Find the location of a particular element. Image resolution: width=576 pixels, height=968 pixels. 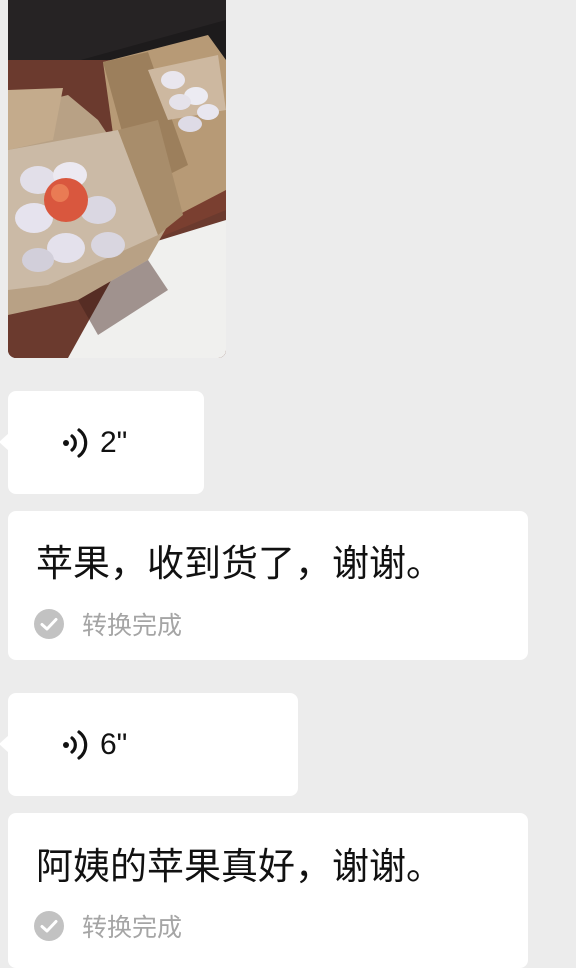

transcript-text: 苹果，收到货了，谢谢。 is located at coordinates (239, 563).